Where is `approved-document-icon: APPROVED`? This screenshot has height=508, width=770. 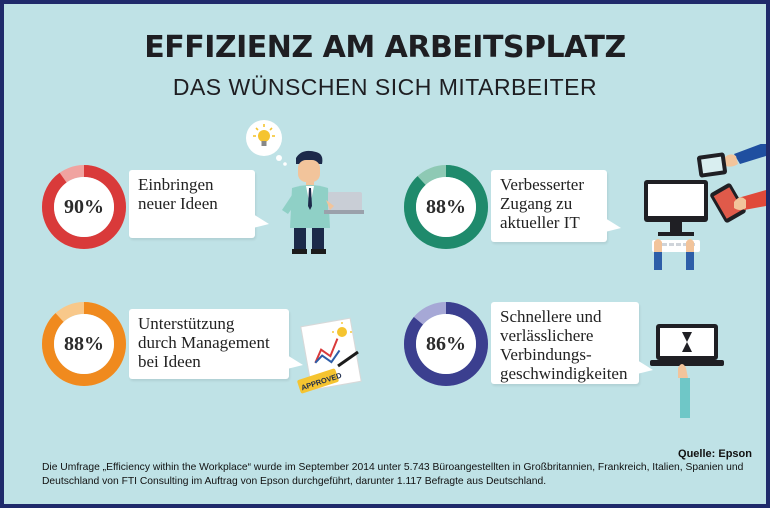
approved-document-icon: APPROVED is located at coordinates (329, 355).